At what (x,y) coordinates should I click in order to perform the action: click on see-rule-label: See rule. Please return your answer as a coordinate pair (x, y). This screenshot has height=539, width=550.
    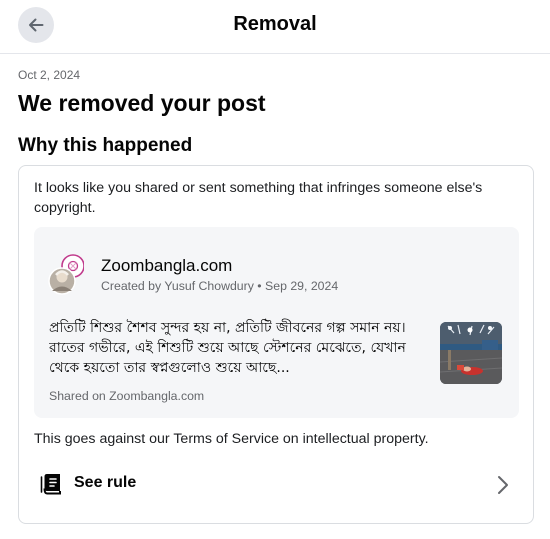
    Looking at the image, I should click on (105, 482).